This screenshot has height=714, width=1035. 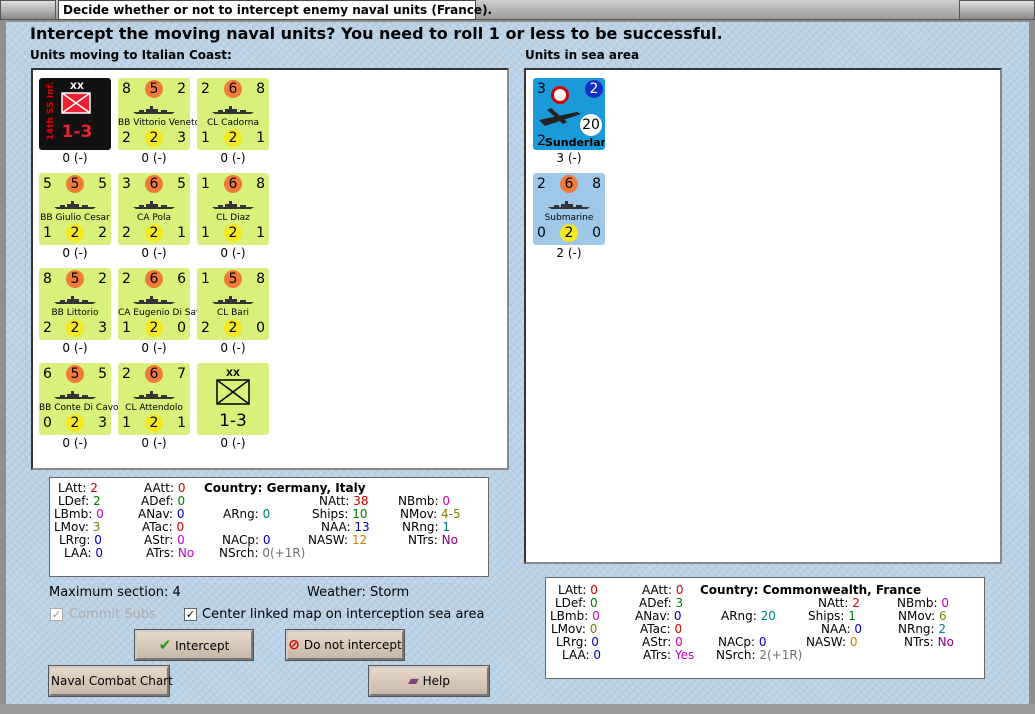 I want to click on air-unit-counter: 32202Sunderland, so click(x=569, y=114).